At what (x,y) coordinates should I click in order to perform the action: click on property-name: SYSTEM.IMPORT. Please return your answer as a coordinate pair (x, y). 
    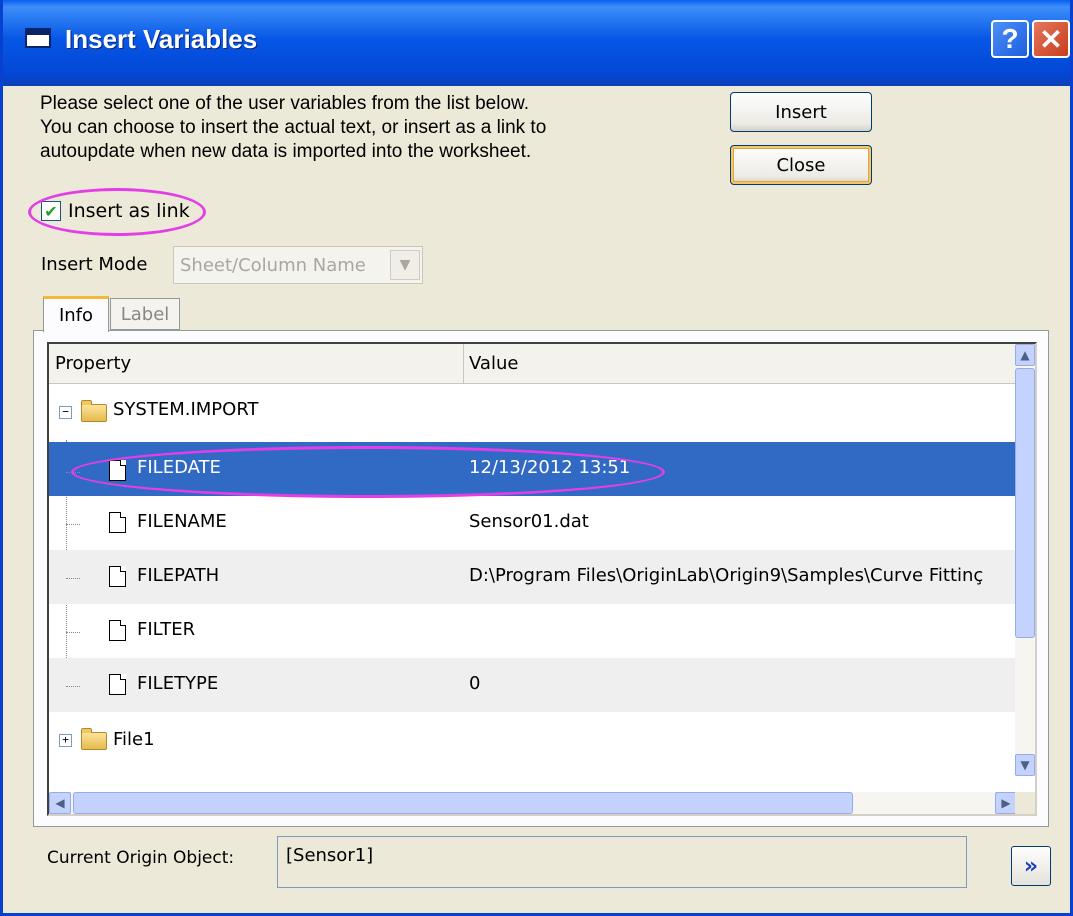
    Looking at the image, I should click on (186, 409).